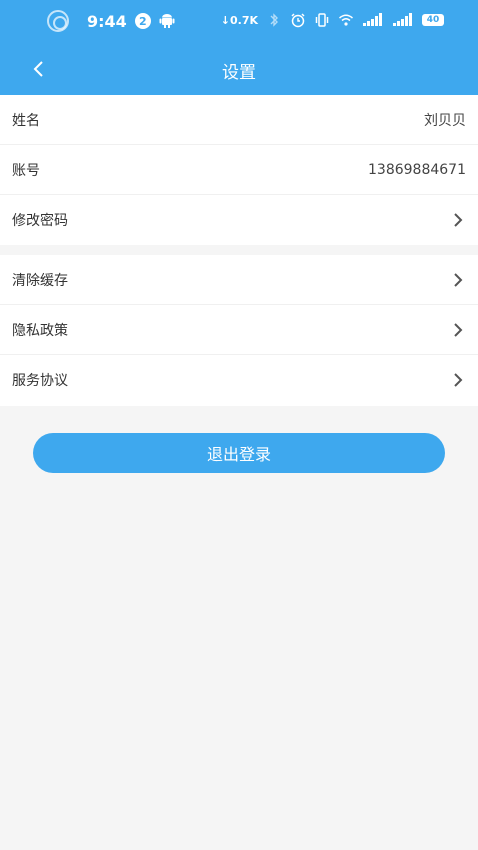 The height and width of the screenshot is (850, 478). I want to click on account-label: 账号, so click(26, 170).